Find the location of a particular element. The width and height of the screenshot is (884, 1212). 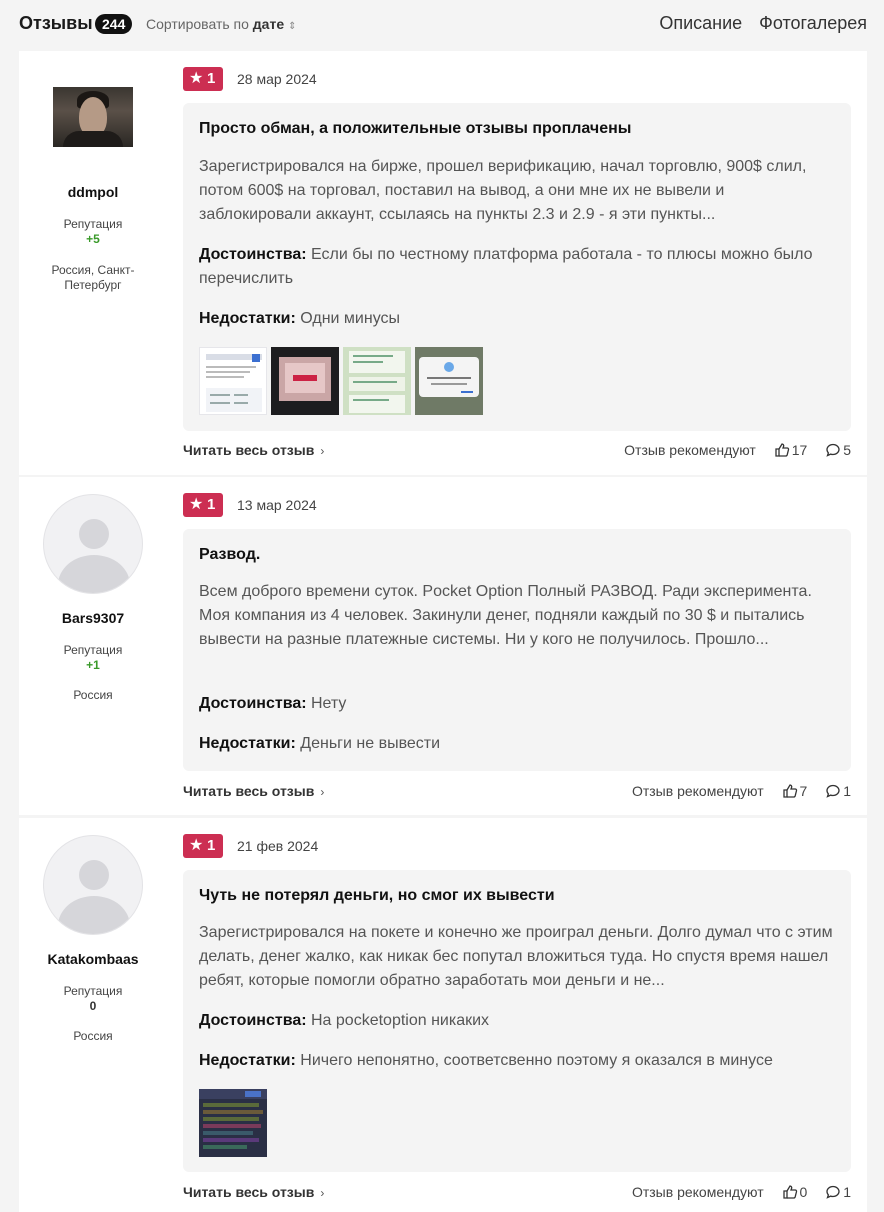

sort-arrows-icon: ⇕ is located at coordinates (292, 26).